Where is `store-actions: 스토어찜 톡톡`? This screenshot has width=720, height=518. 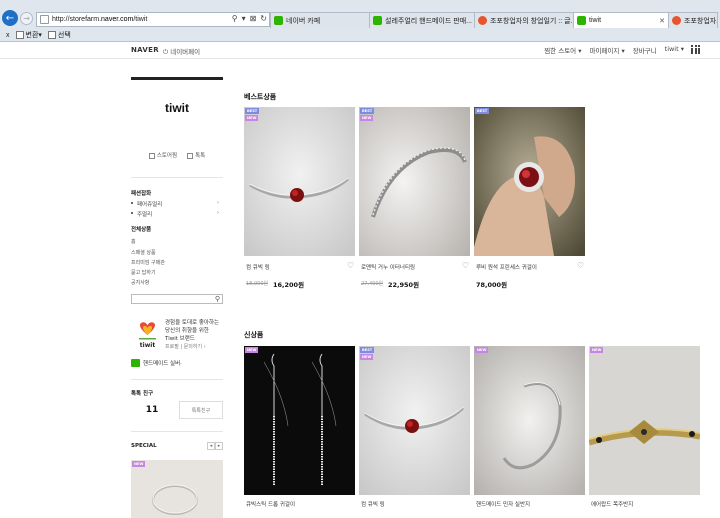 store-actions: 스토어찜 톡톡 is located at coordinates (177, 155).